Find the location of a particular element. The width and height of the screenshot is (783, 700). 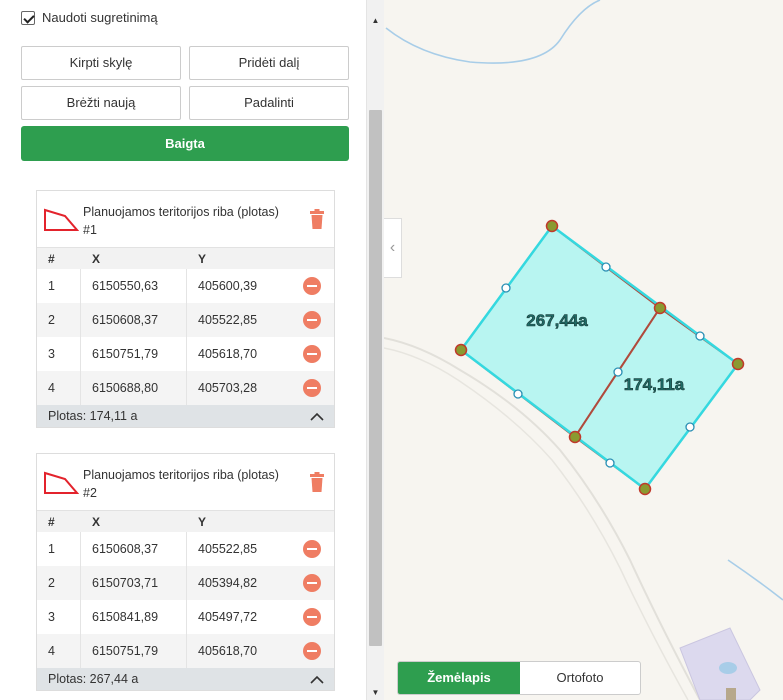

area-footer: Plotas: 174,11 a is located at coordinates (185, 416).